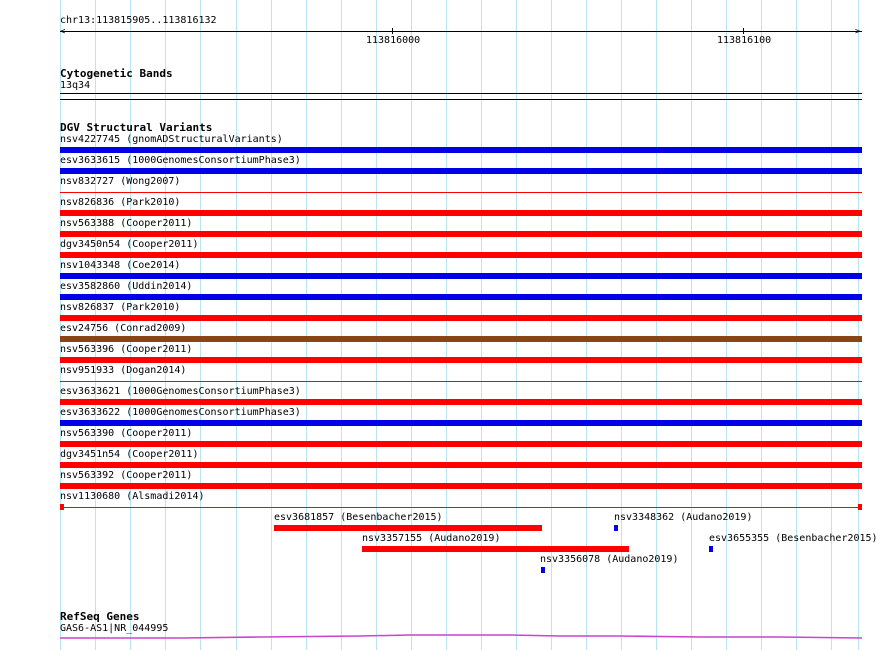 The image size is (890, 650). Describe the element at coordinates (126, 286) in the screenshot. I see `dgv-track-label: esv3582860 (Uddin2014)` at that location.